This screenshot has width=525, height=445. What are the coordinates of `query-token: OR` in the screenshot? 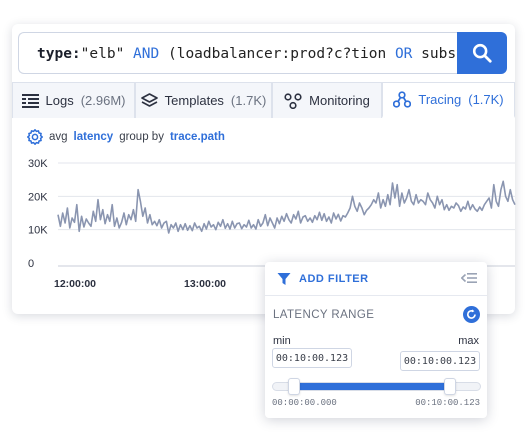 It's located at (403, 54).